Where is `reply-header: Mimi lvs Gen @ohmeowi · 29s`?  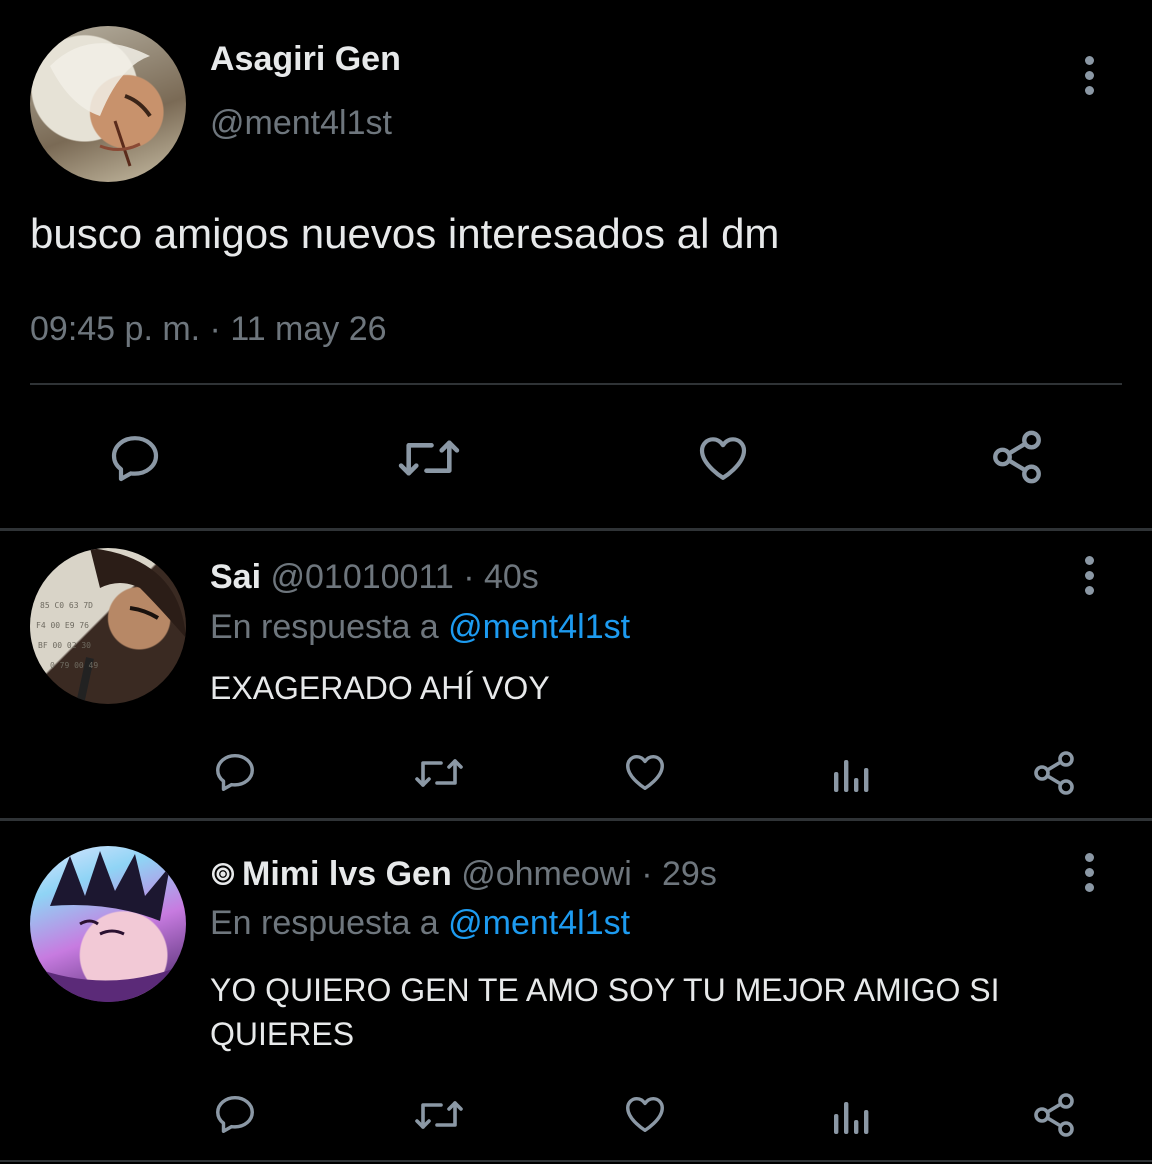
reply-header: Mimi lvs Gen @ohmeowi · 29s is located at coordinates (463, 875).